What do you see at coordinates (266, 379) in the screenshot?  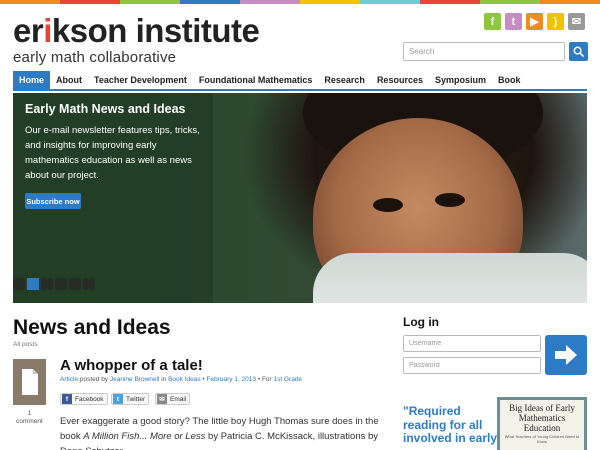 I see `post-meta-text: For` at bounding box center [266, 379].